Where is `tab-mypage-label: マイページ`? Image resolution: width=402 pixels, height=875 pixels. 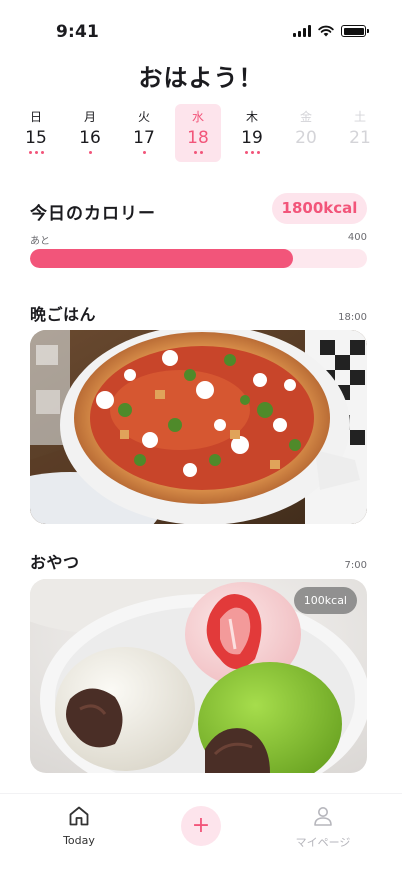
tab-mypage-label: マイページ is located at coordinates (323, 842).